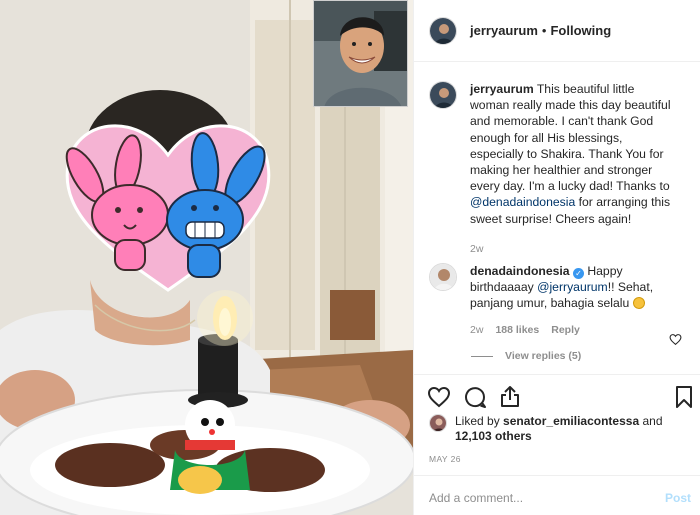  I want to click on likes-and-label: and, so click(652, 421).